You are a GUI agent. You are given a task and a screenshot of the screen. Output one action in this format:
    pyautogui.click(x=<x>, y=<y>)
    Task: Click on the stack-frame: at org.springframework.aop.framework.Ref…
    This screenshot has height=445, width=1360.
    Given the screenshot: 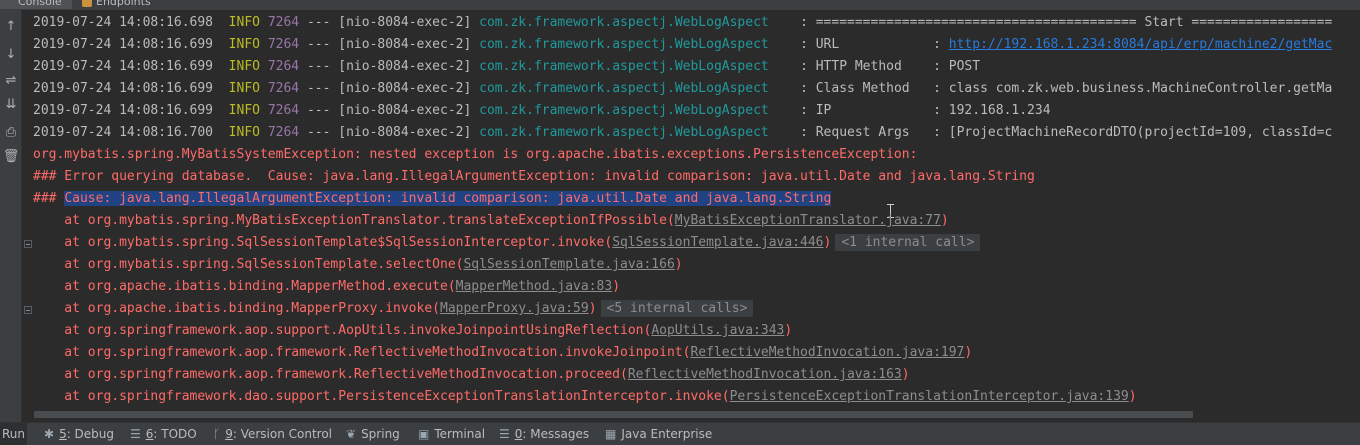 What is the action you would take?
    pyautogui.click(x=502, y=353)
    